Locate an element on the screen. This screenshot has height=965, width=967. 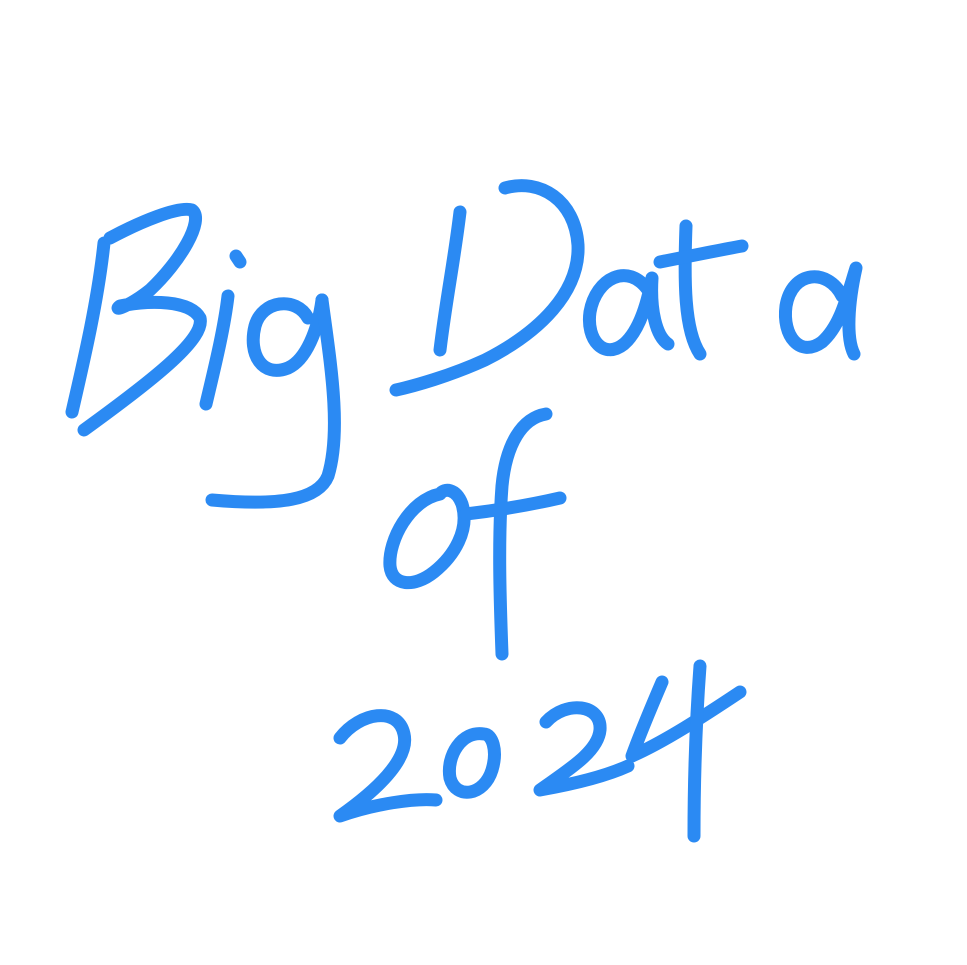
glyph-t is located at coordinates (701, 290).